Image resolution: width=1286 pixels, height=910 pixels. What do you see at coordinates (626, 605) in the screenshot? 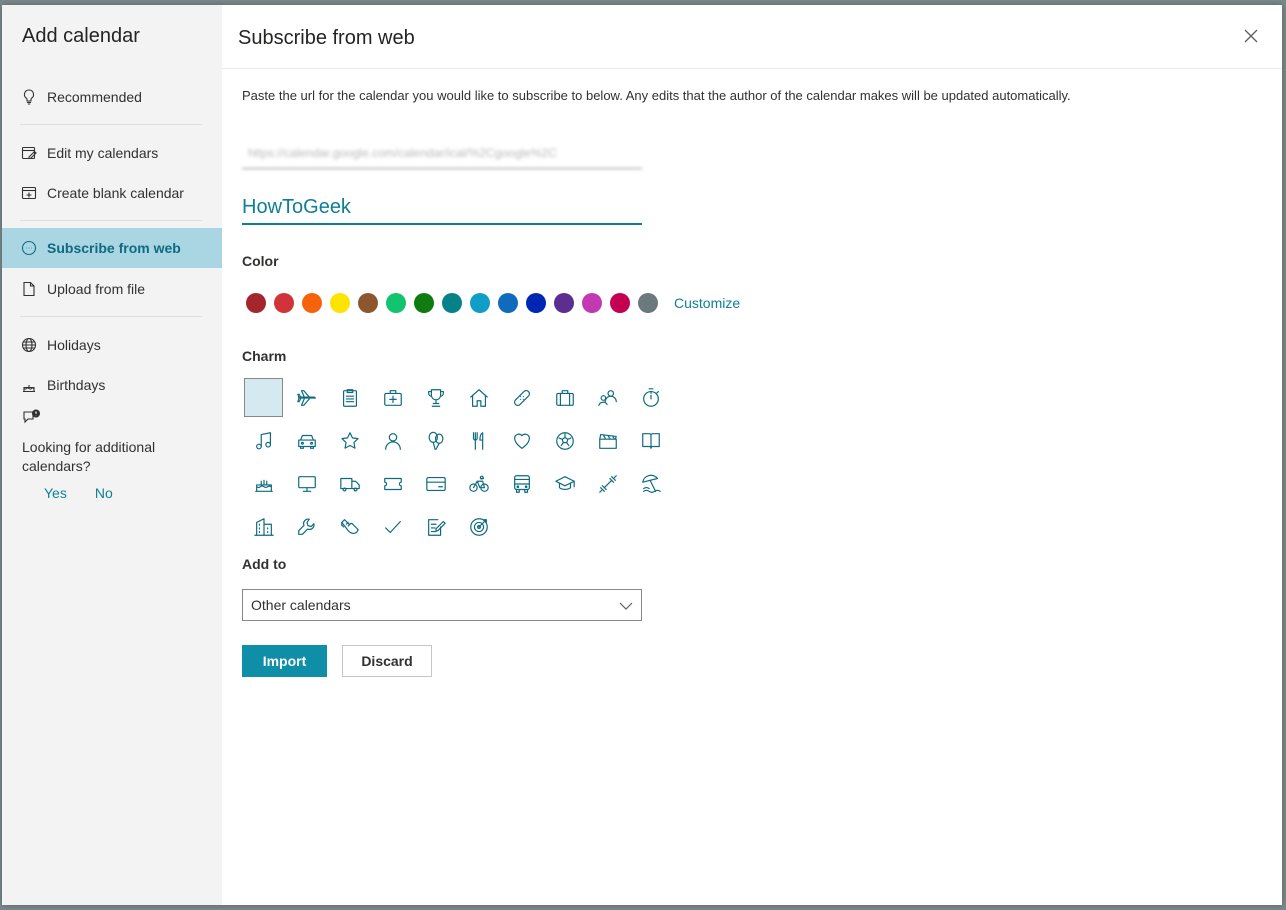
I see `chevron-down-icon` at bounding box center [626, 605].